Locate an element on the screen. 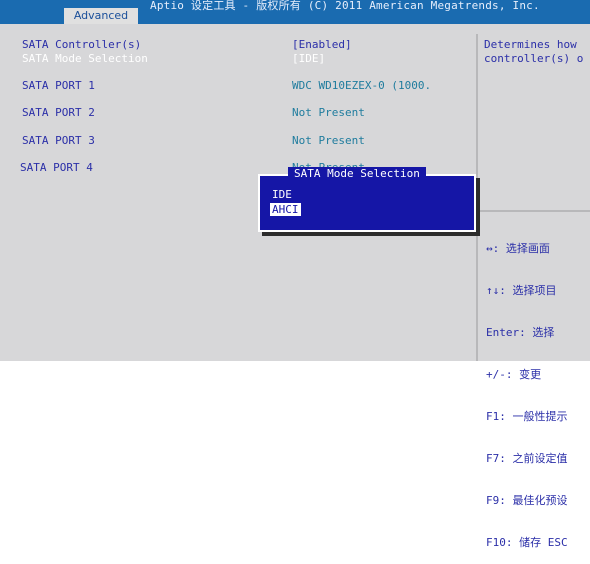 The width and height of the screenshot is (590, 564). setting-value-sata-controllers: [Enabled] is located at coordinates (322, 44).